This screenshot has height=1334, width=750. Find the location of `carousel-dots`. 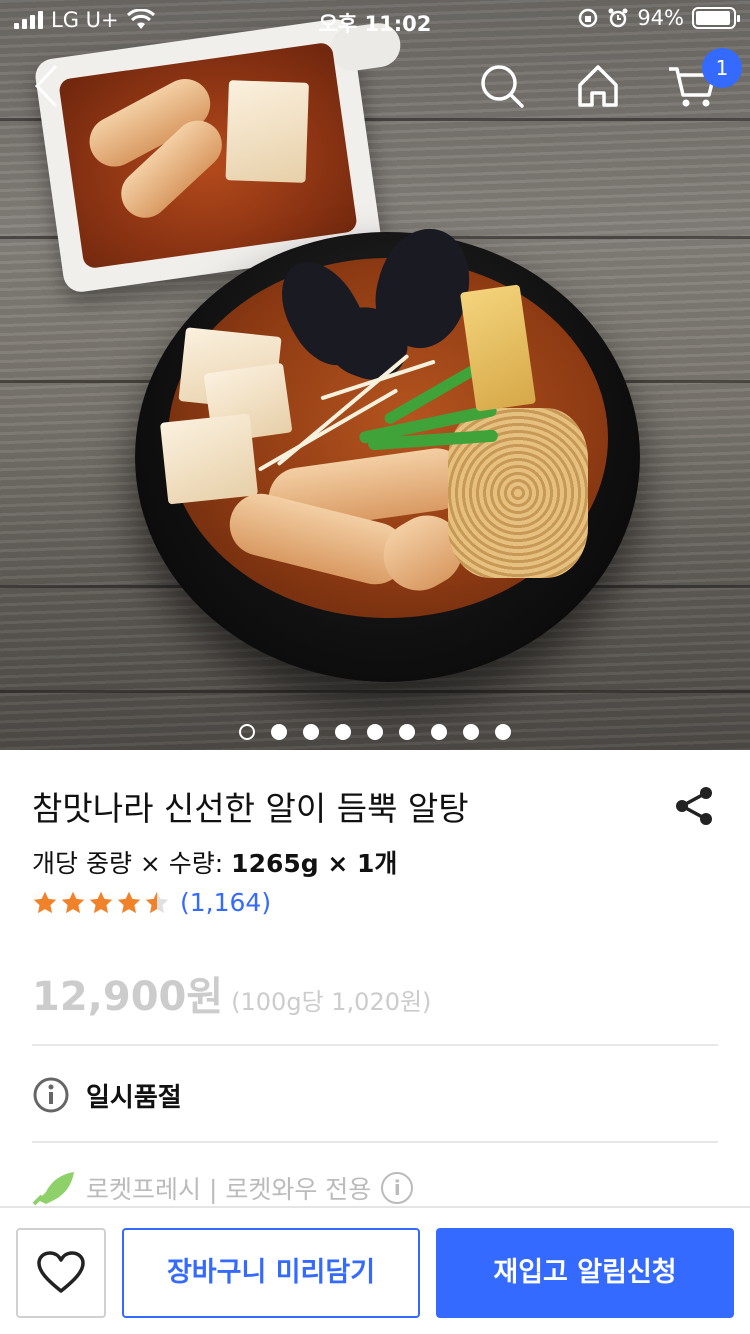

carousel-dots is located at coordinates (375, 732).